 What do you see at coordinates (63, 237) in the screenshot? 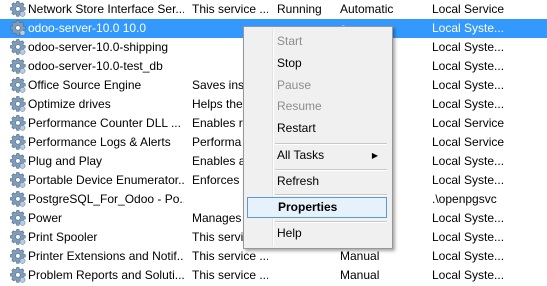
I see `service-name: Print Spooler` at bounding box center [63, 237].